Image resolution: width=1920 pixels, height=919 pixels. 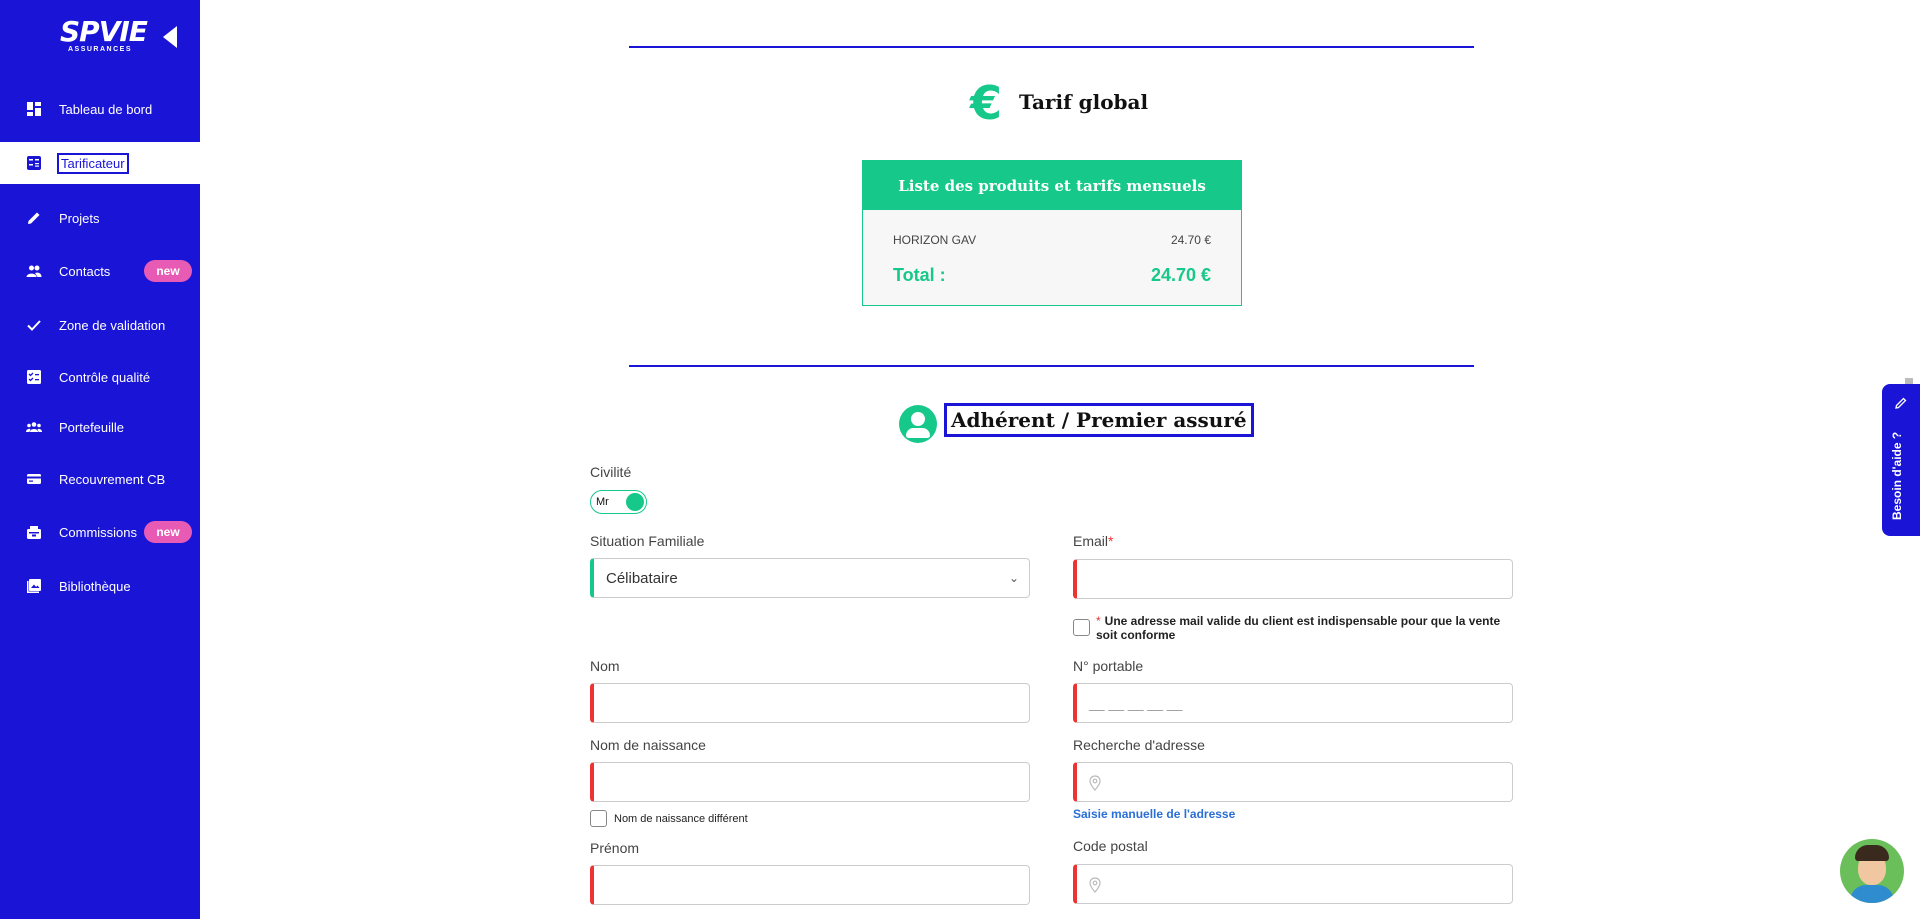 I want to click on prenom-field, so click(x=810, y=885).